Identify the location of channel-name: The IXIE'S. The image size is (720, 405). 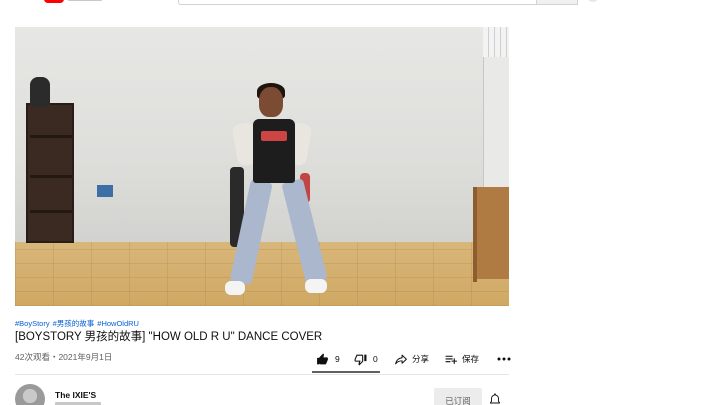
(75, 395).